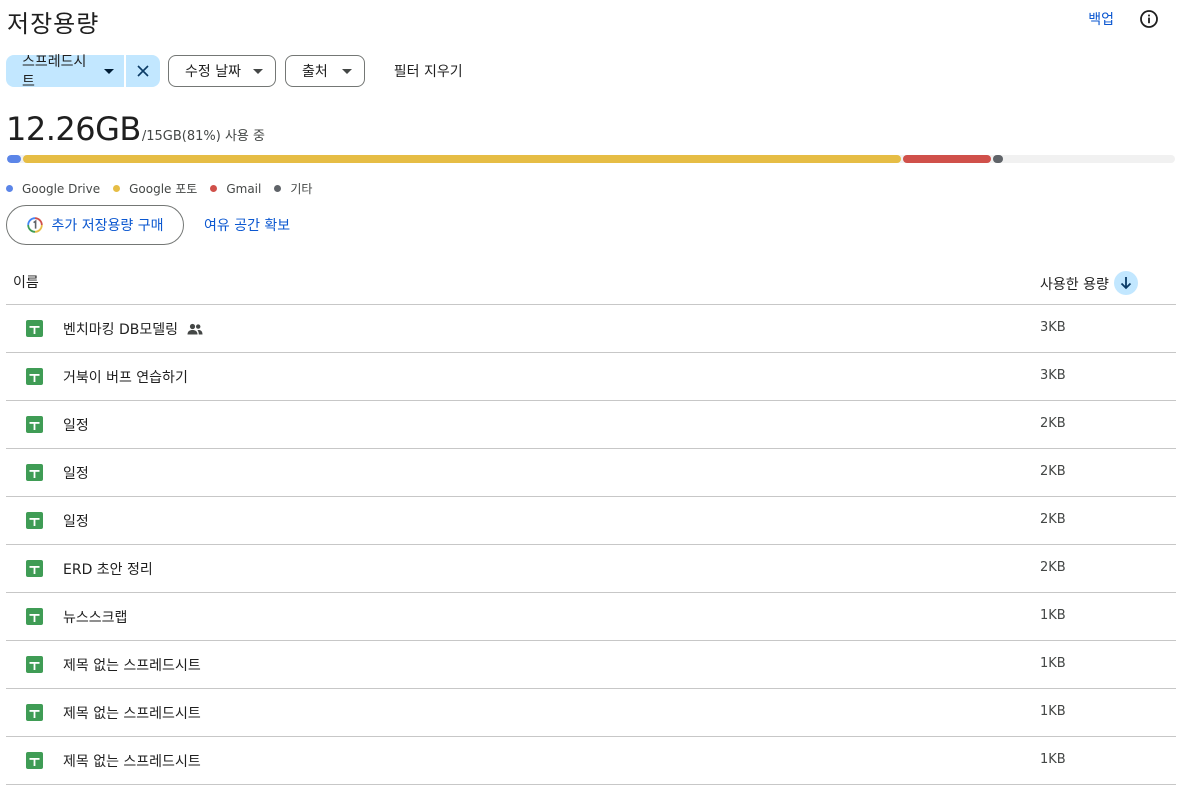  I want to click on filter-bar: 스프레드시트 수정 날짜 출처 필터 지우기, so click(234, 72).